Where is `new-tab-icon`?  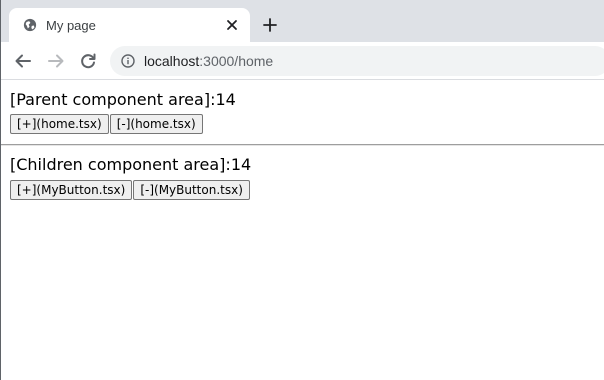 new-tab-icon is located at coordinates (270, 25).